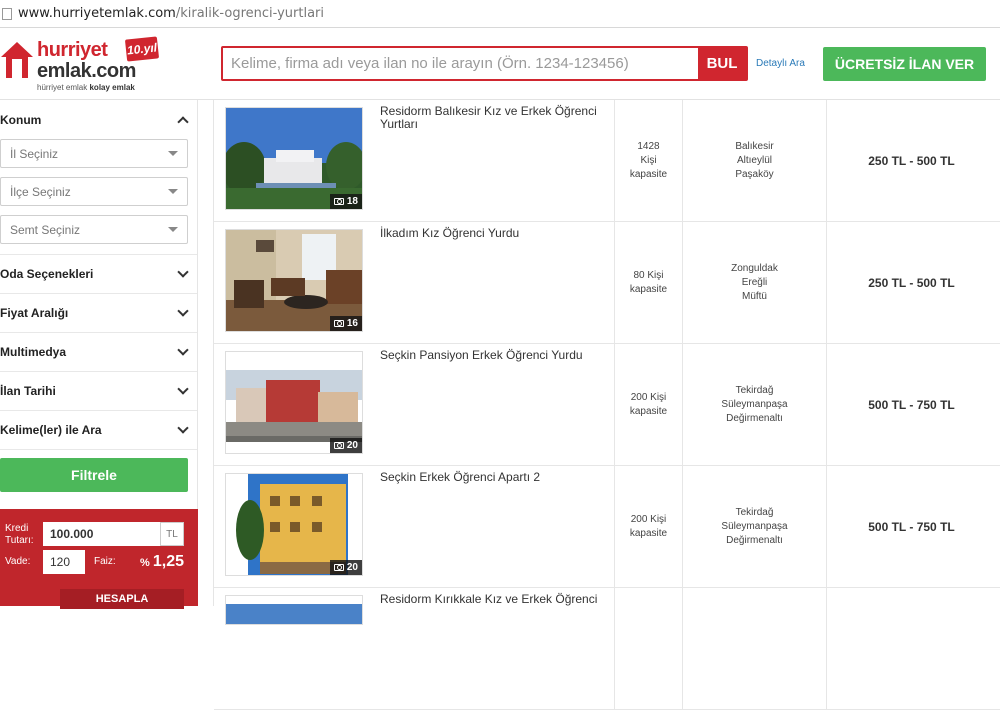 This screenshot has height=710, width=1000. I want to click on term-input: 120, so click(64, 562).